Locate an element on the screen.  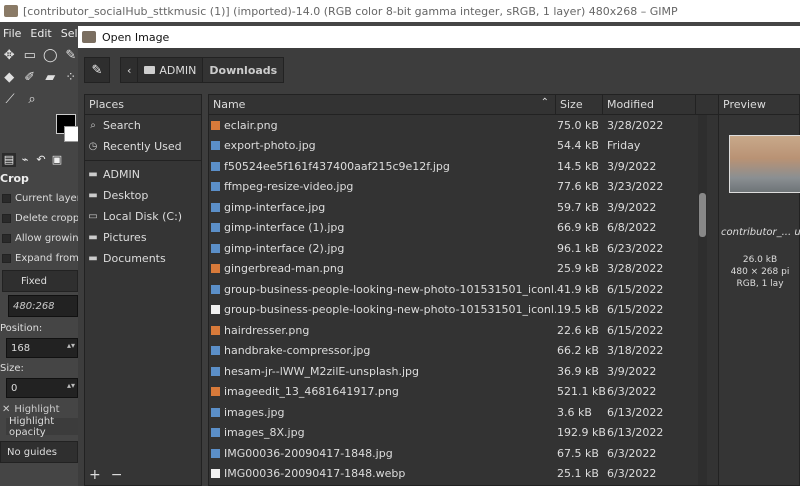
place-desktop: ▬ Desktop is located at coordinates (143, 195).